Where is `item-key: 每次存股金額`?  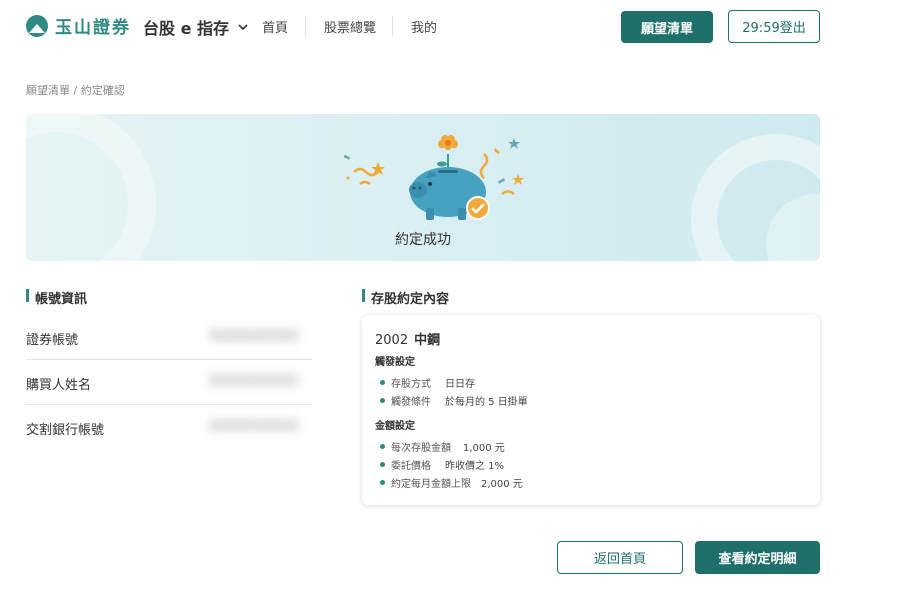
item-key: 每次存股金額 is located at coordinates (421, 448).